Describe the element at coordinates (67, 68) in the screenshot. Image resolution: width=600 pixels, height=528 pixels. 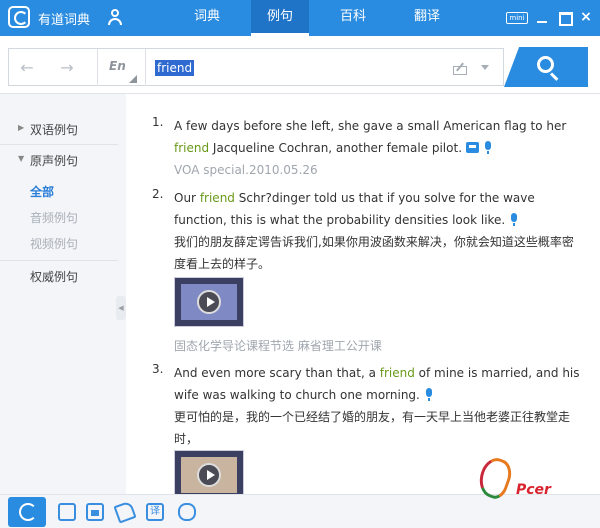
I see `forward-arrow-icon: →` at that location.